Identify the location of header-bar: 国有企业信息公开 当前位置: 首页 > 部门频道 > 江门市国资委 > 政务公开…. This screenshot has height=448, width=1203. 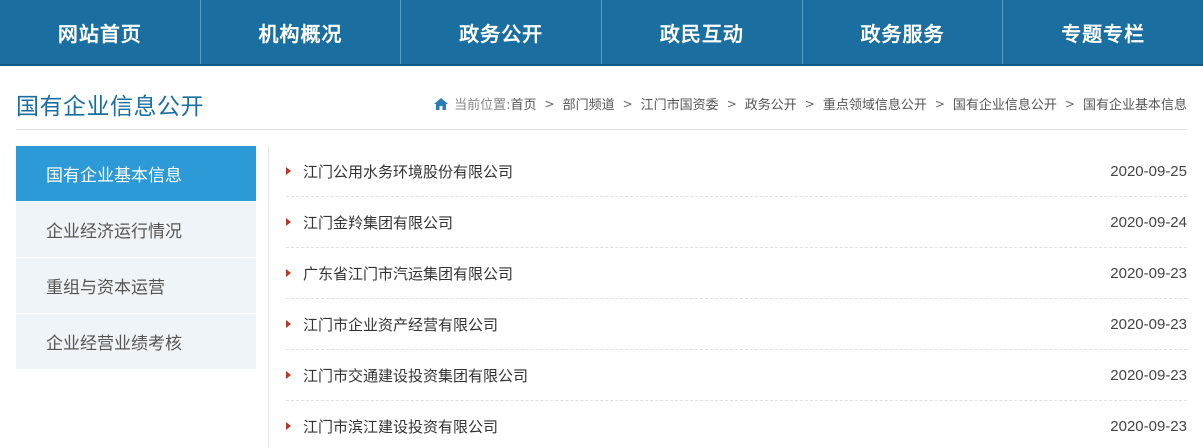
(601, 104).